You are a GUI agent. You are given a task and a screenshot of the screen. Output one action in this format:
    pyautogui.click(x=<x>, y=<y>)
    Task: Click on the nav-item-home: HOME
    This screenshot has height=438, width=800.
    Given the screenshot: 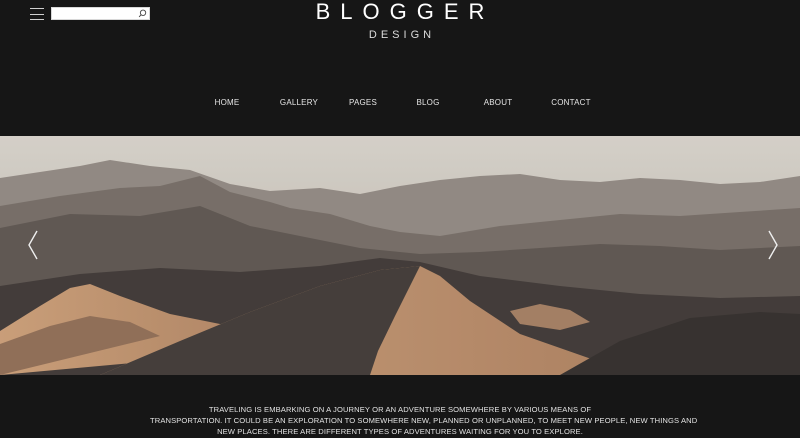 What is the action you would take?
    pyautogui.click(x=227, y=102)
    